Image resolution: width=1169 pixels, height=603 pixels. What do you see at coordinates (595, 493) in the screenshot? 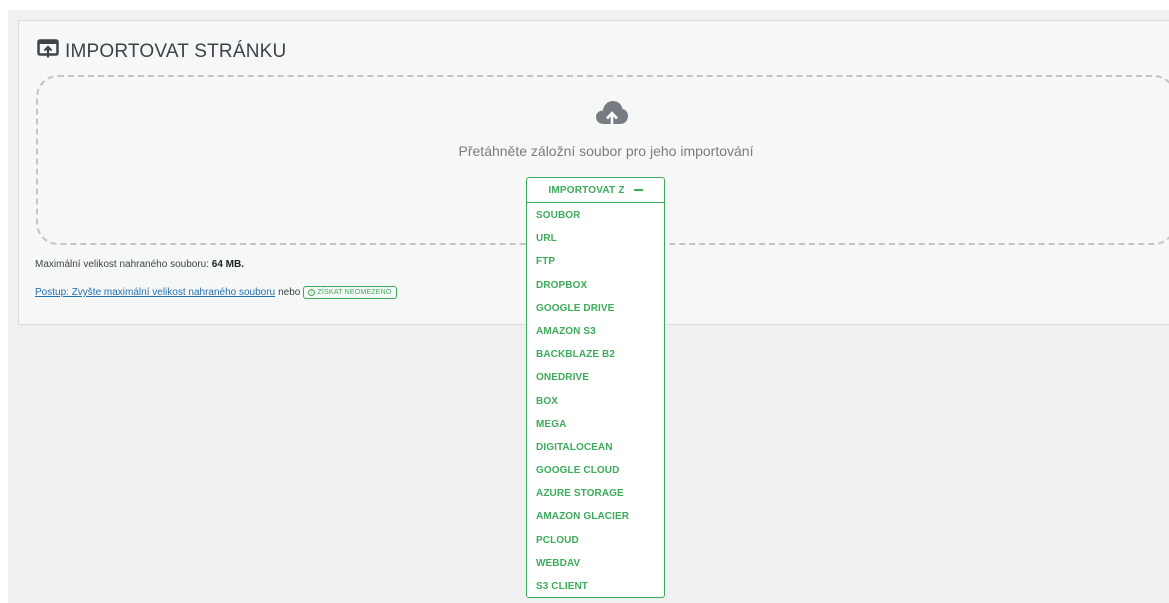
I see `menu-item-azure-storage: AZURE STORAGE` at bounding box center [595, 493].